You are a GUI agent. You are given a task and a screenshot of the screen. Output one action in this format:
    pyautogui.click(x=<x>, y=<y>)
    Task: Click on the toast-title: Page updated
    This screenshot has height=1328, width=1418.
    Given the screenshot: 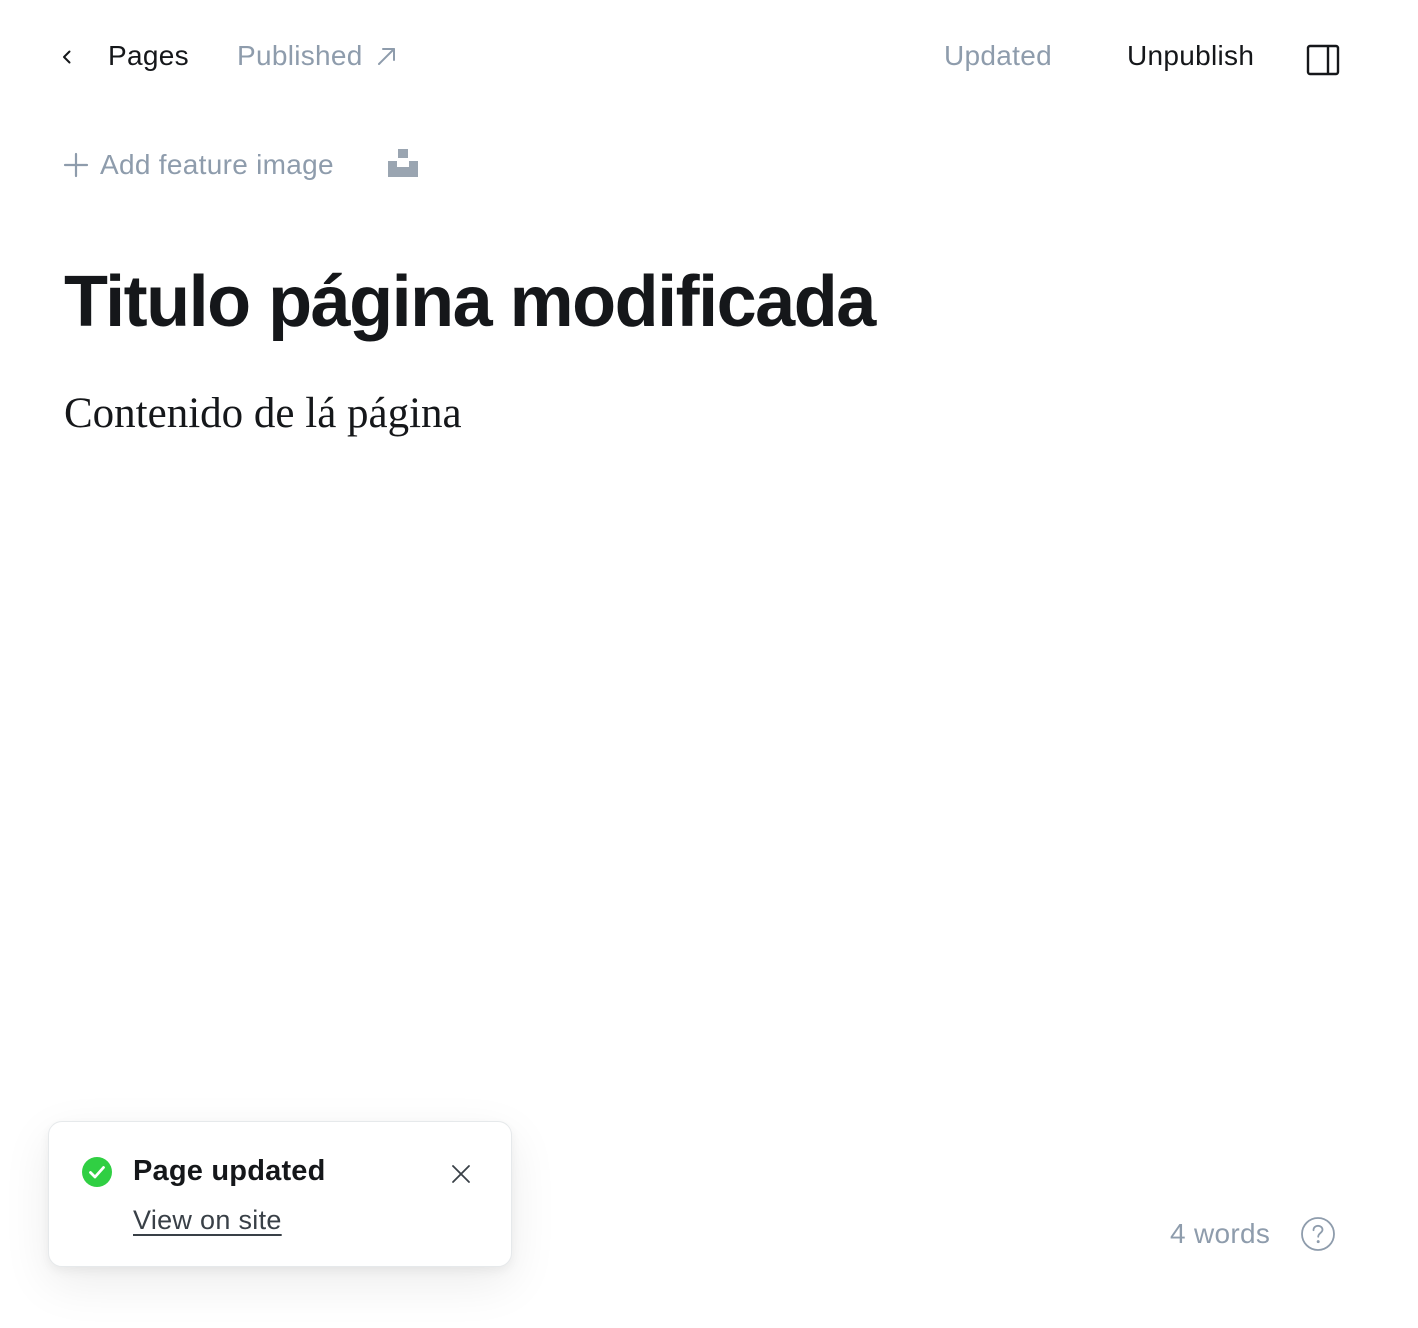 What is the action you would take?
    pyautogui.click(x=229, y=1171)
    